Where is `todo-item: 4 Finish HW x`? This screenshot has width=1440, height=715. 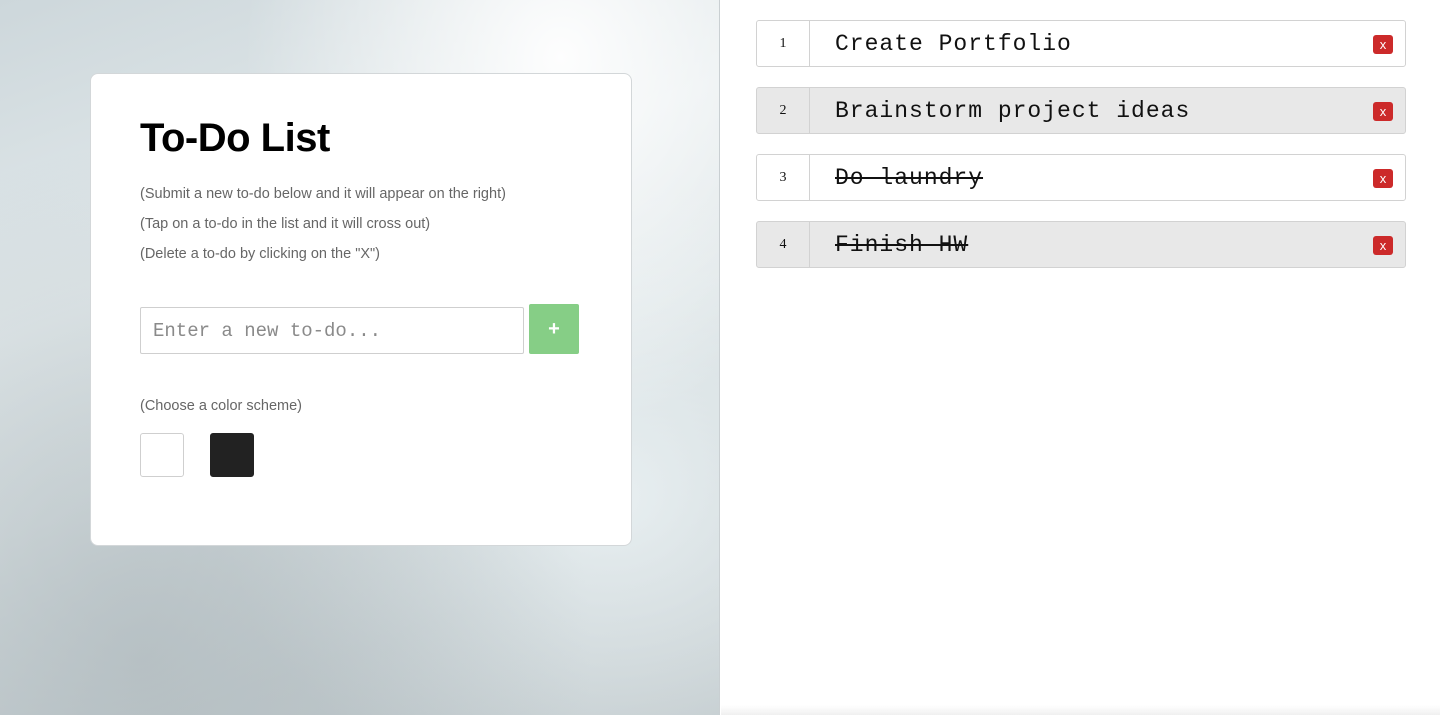
todo-item: 4 Finish HW x is located at coordinates (1081, 244).